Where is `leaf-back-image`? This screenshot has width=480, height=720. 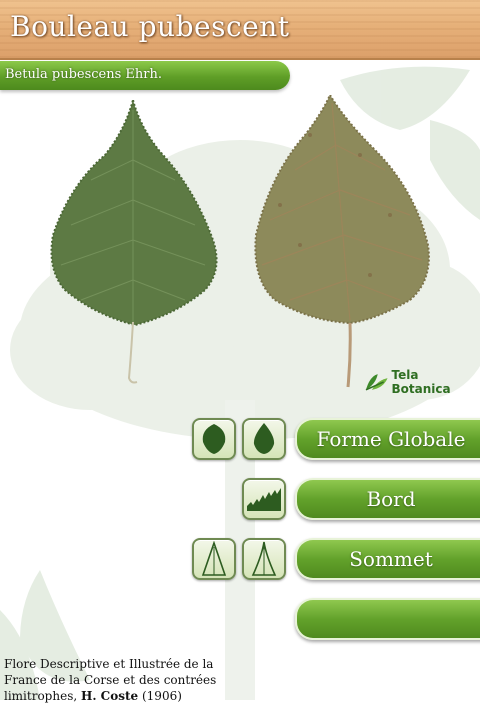 leaf-back-image is located at coordinates (342, 241).